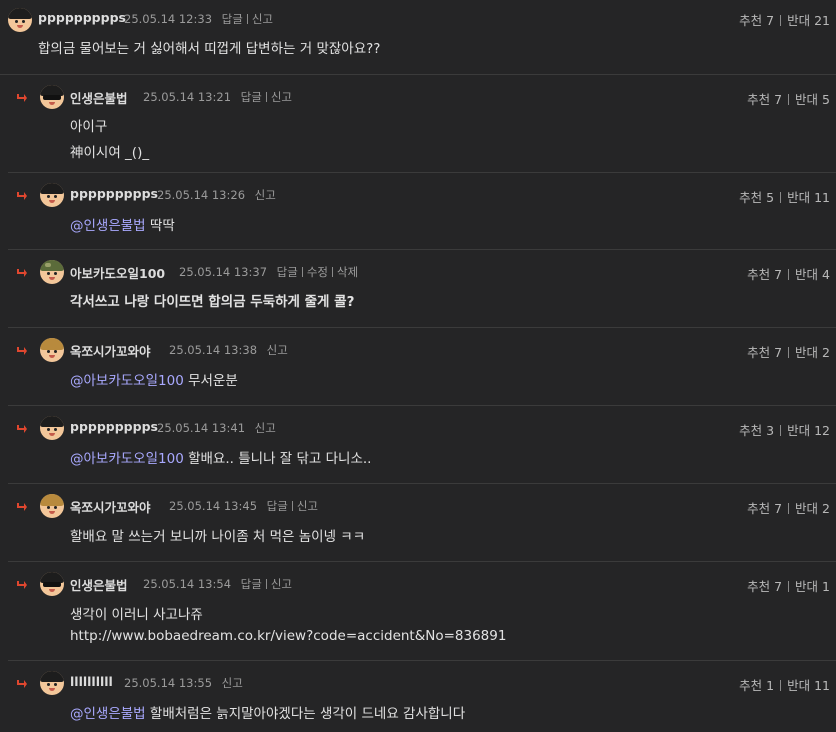 This screenshot has height=732, width=836. Describe the element at coordinates (347, 272) in the screenshot. I see `delete-link: 삭제` at that location.